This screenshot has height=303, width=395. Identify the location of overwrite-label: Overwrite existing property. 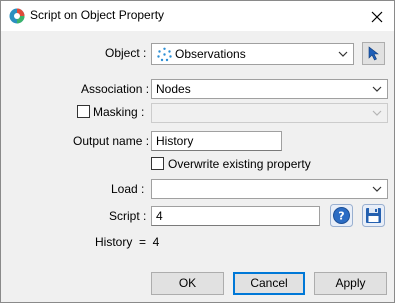
(239, 164).